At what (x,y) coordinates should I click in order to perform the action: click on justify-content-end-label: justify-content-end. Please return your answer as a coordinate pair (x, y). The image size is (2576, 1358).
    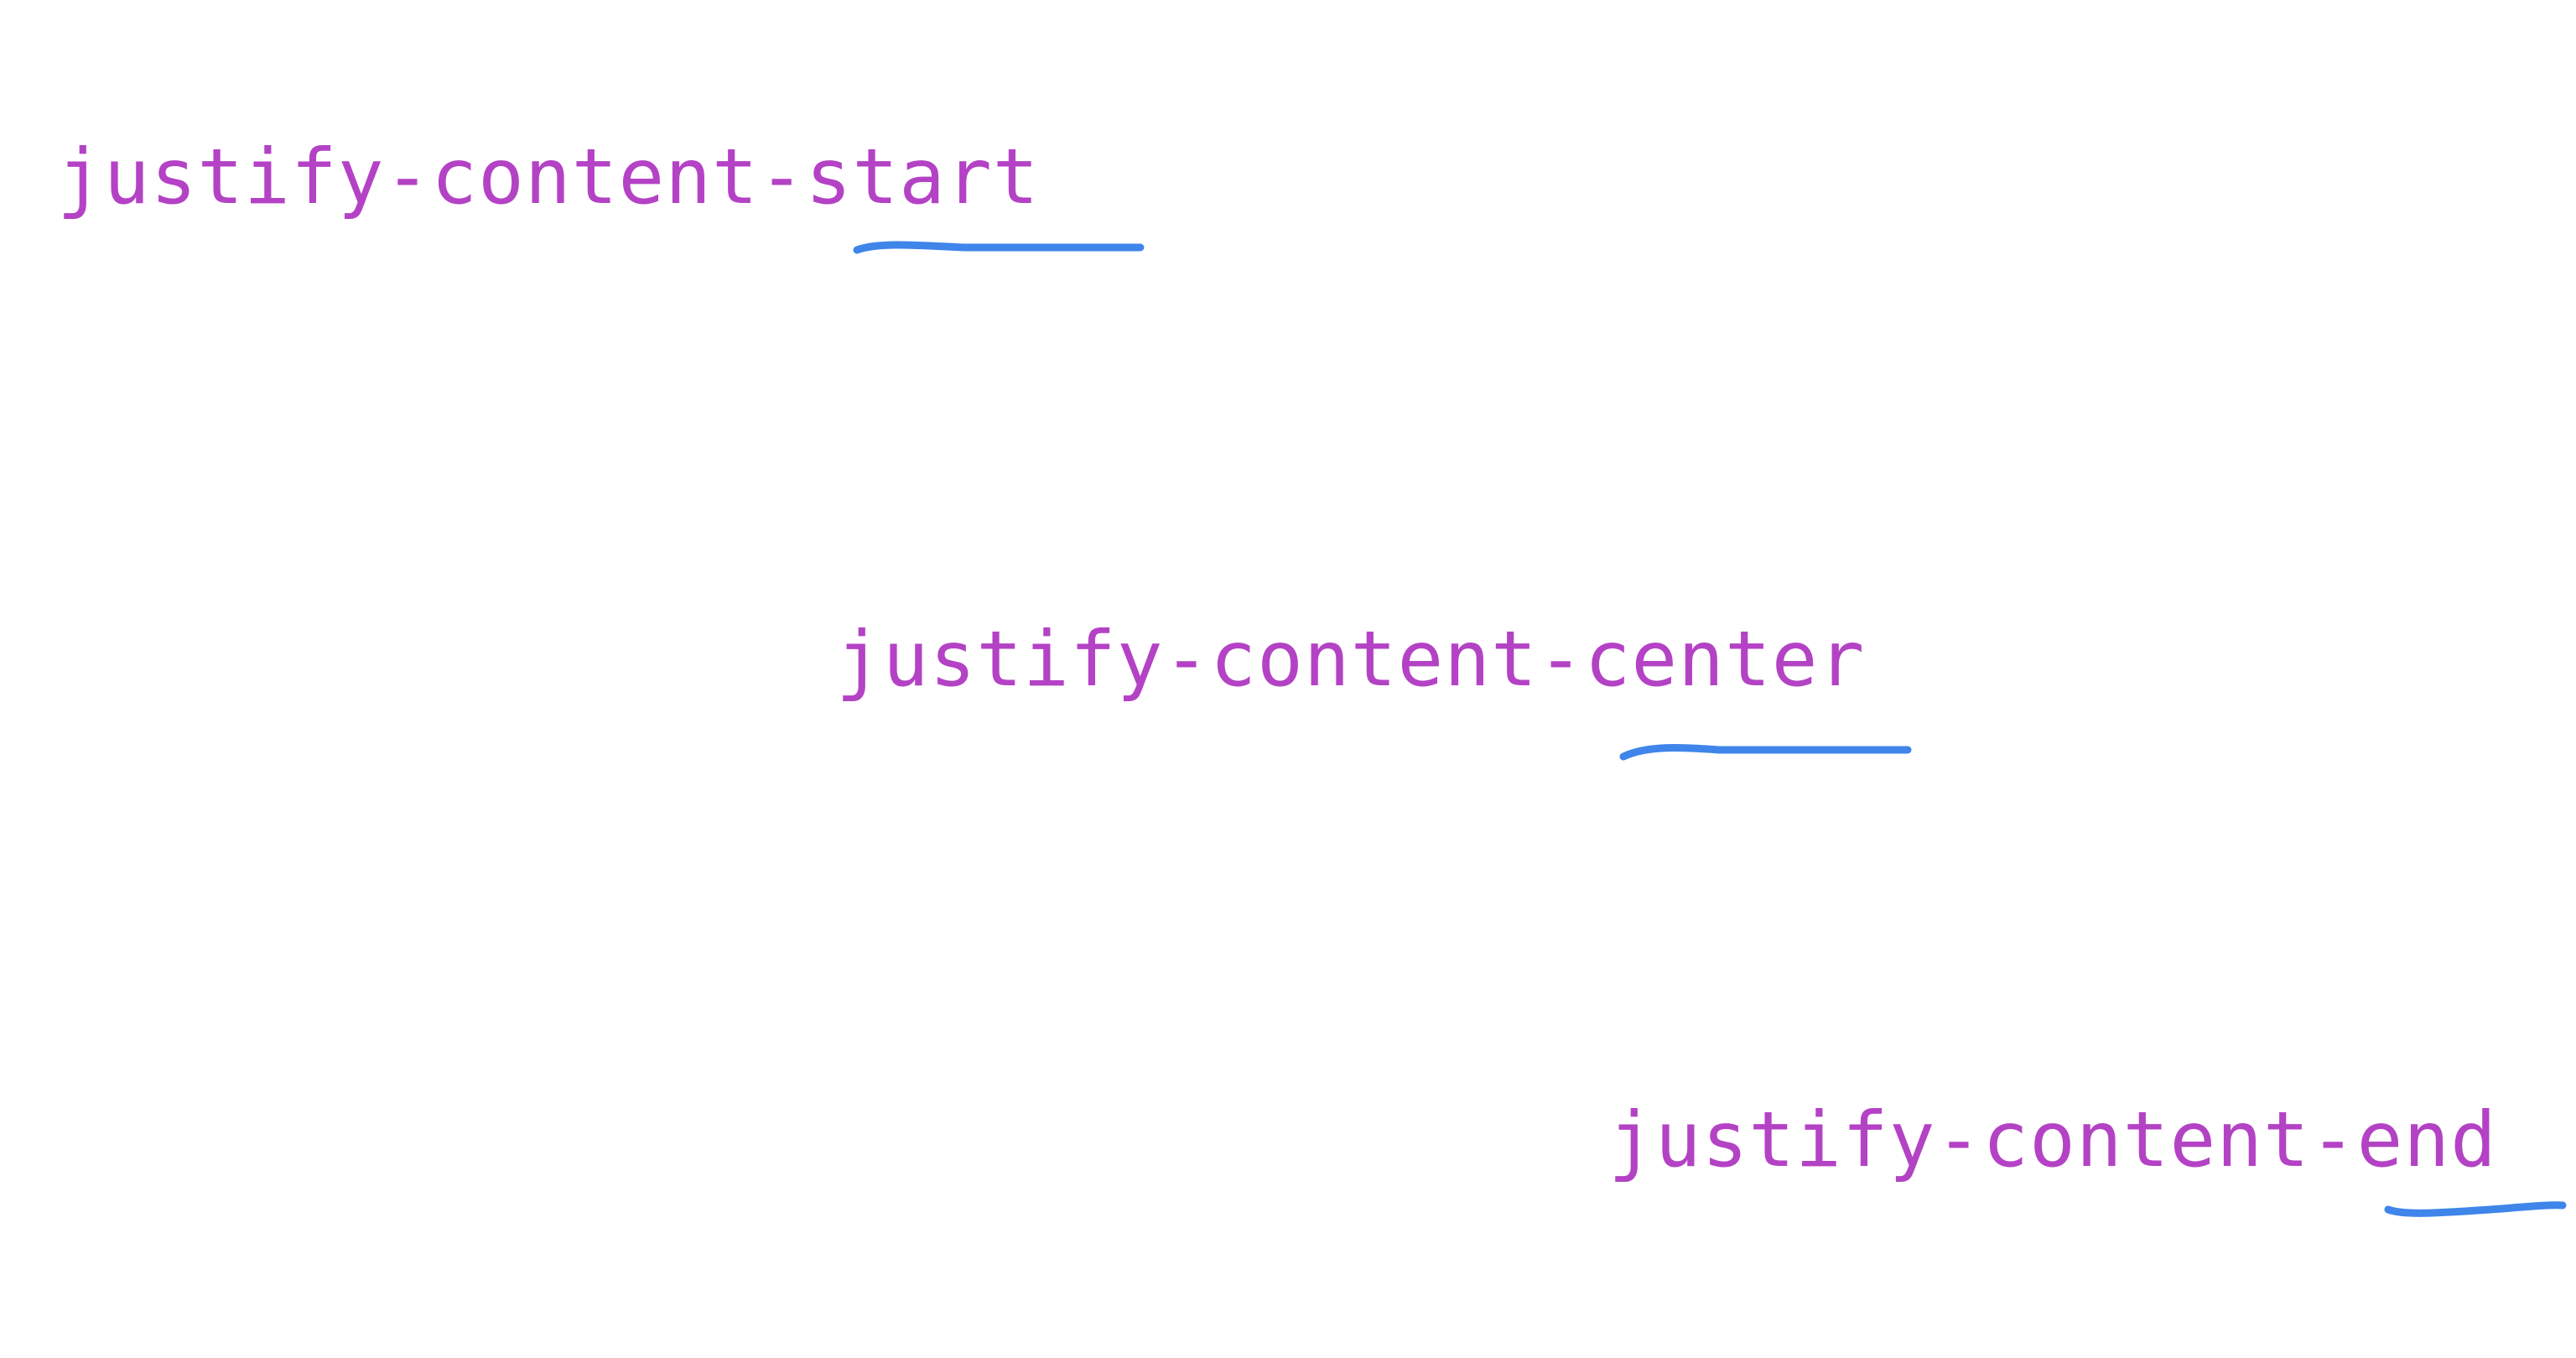
    Looking at the image, I should click on (2052, 1140).